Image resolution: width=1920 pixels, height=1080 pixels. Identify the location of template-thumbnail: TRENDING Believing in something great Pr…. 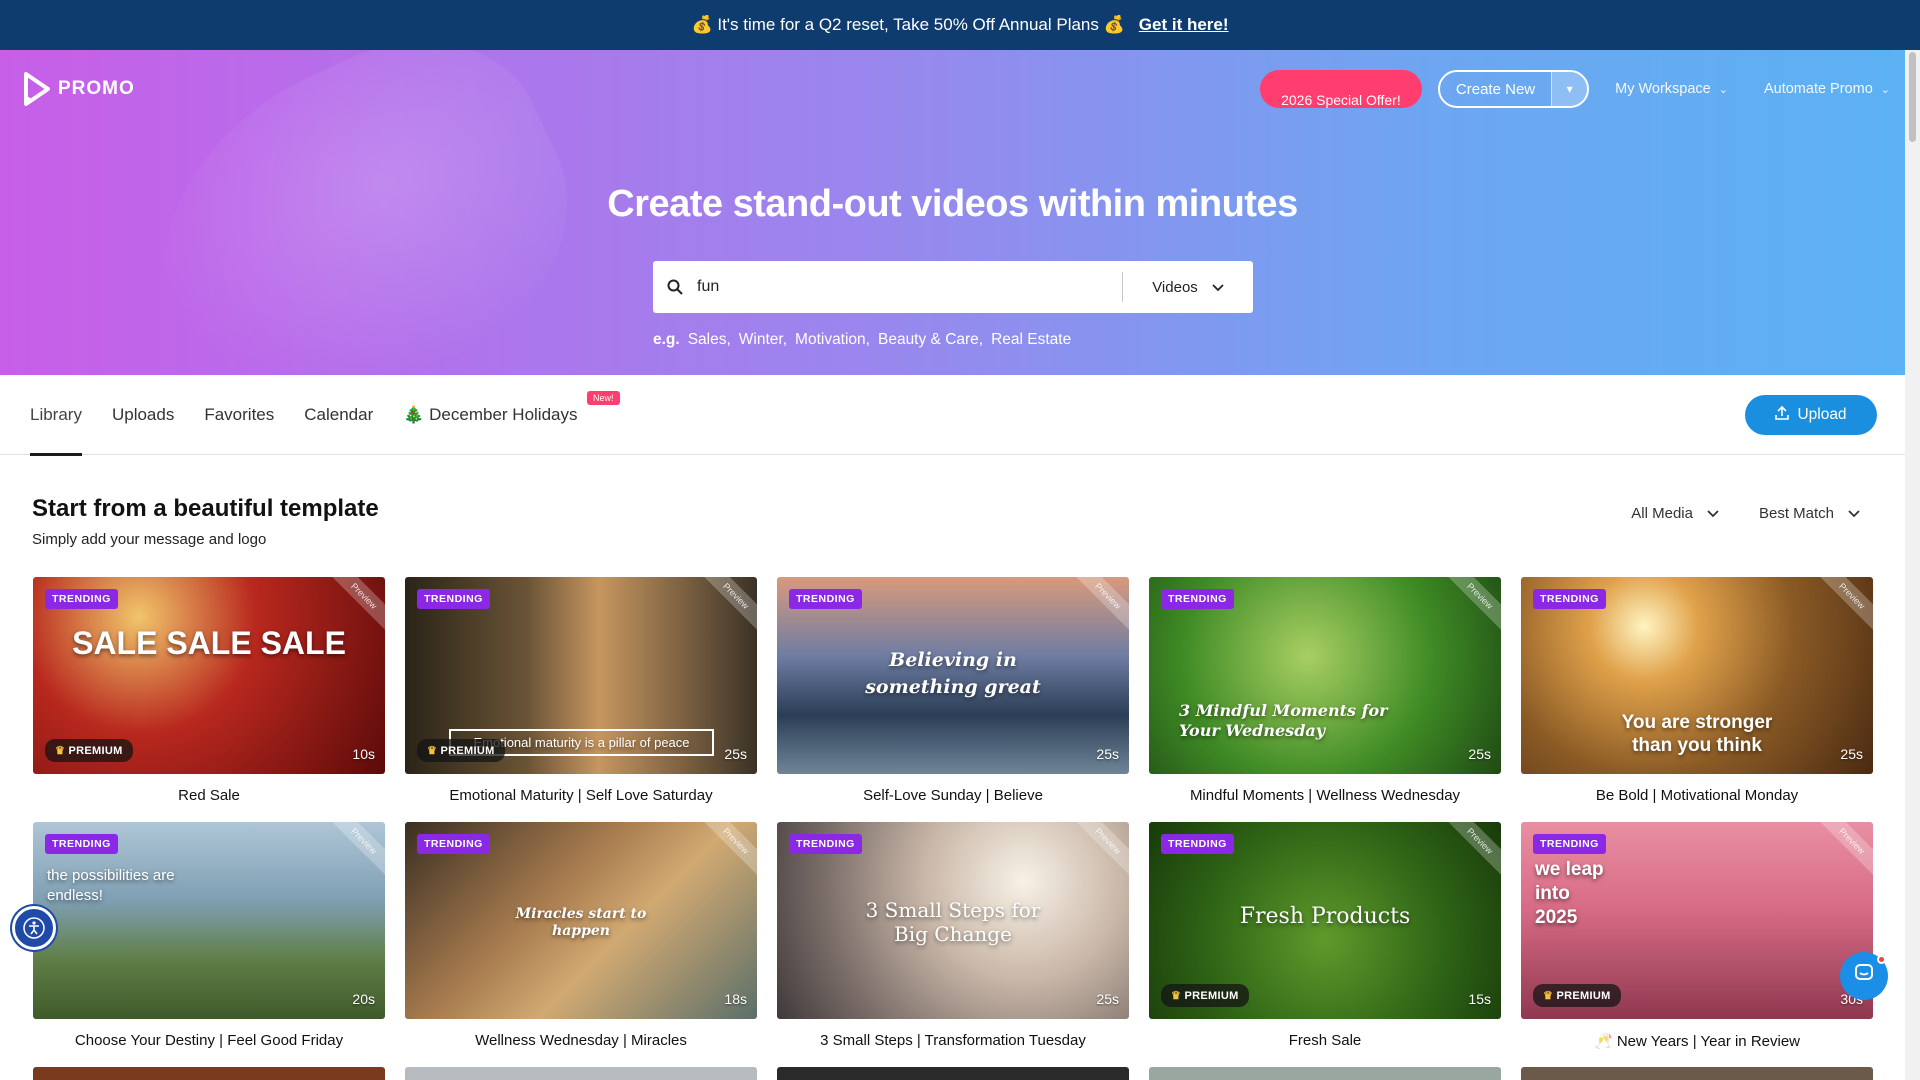
(953, 675).